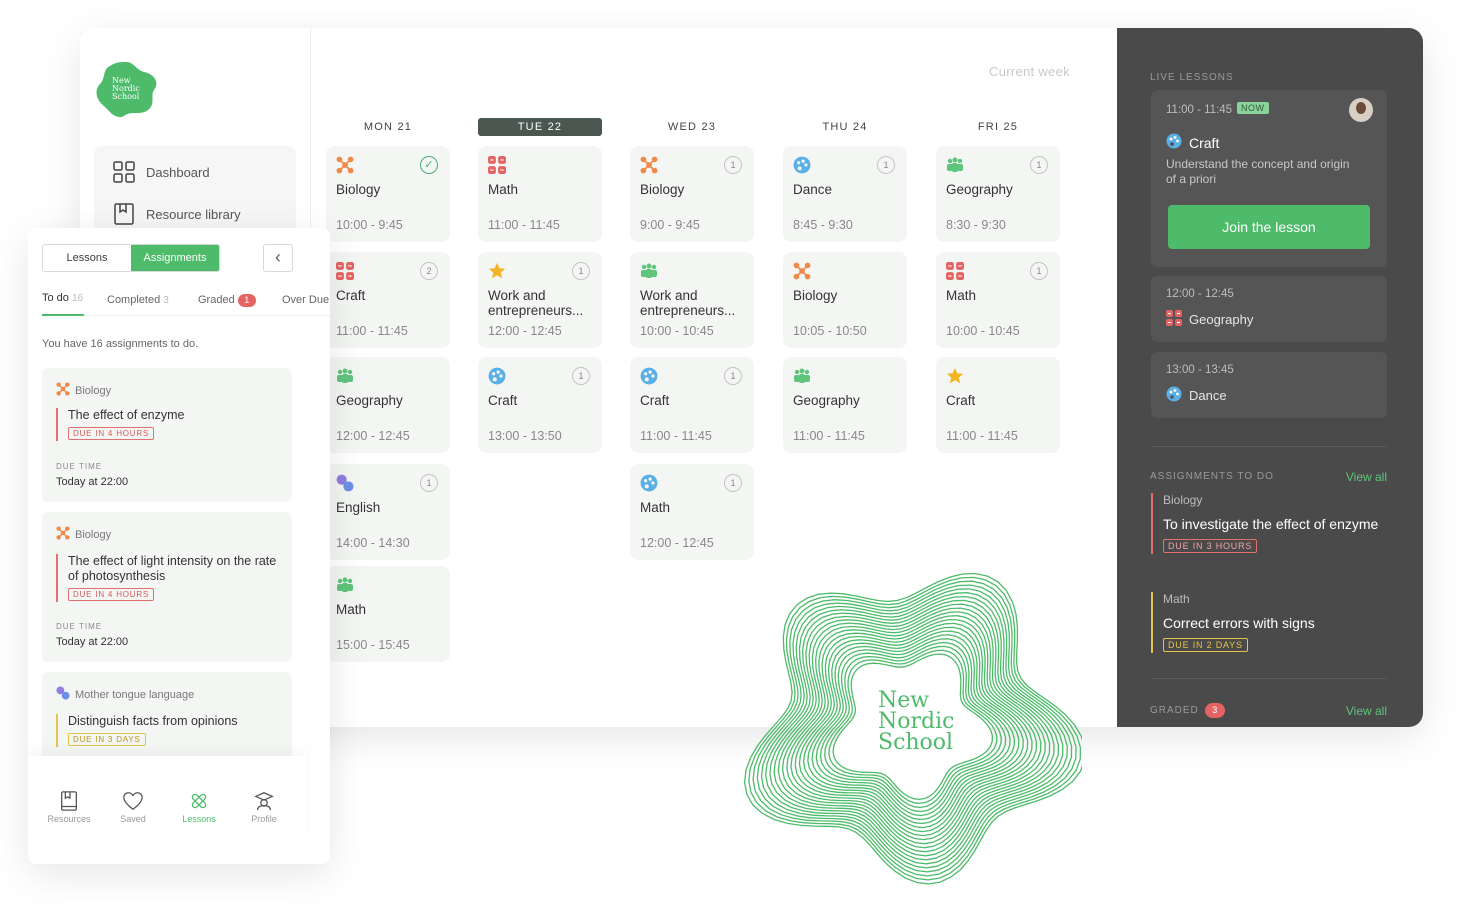 Image resolution: width=1483 pixels, height=919 pixels. I want to click on teacher-avatar, so click(1361, 110).